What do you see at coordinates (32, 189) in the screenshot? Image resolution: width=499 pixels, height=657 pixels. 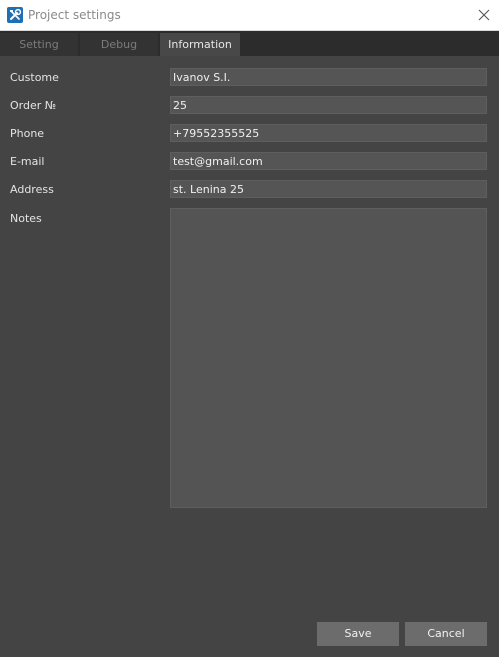 I see `address-label: Address` at bounding box center [32, 189].